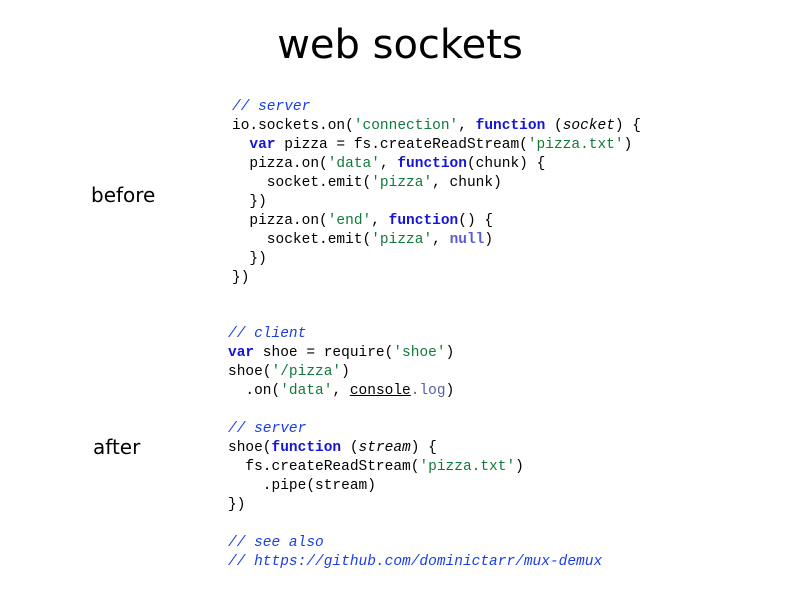 This screenshot has width=800, height=600. Describe the element at coordinates (400, 45) in the screenshot. I see `slide-title: web sockets` at that location.